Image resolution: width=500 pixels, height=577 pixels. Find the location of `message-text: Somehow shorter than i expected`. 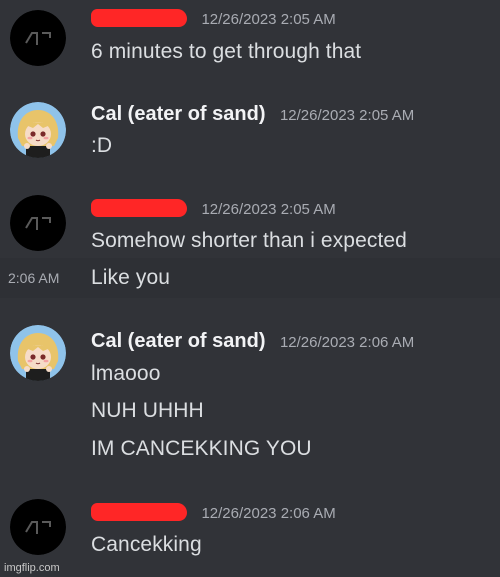

message-text: Somehow shorter than i expected is located at coordinates (249, 240).